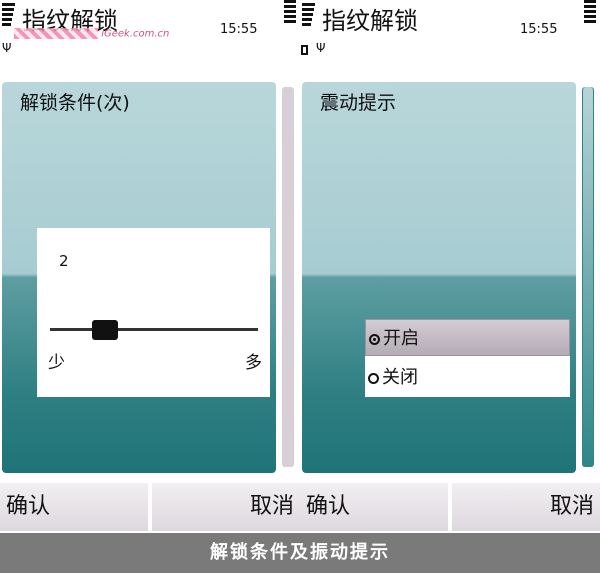  What do you see at coordinates (153, 312) in the screenshot?
I see `slider-dialog: 2 少 多` at bounding box center [153, 312].